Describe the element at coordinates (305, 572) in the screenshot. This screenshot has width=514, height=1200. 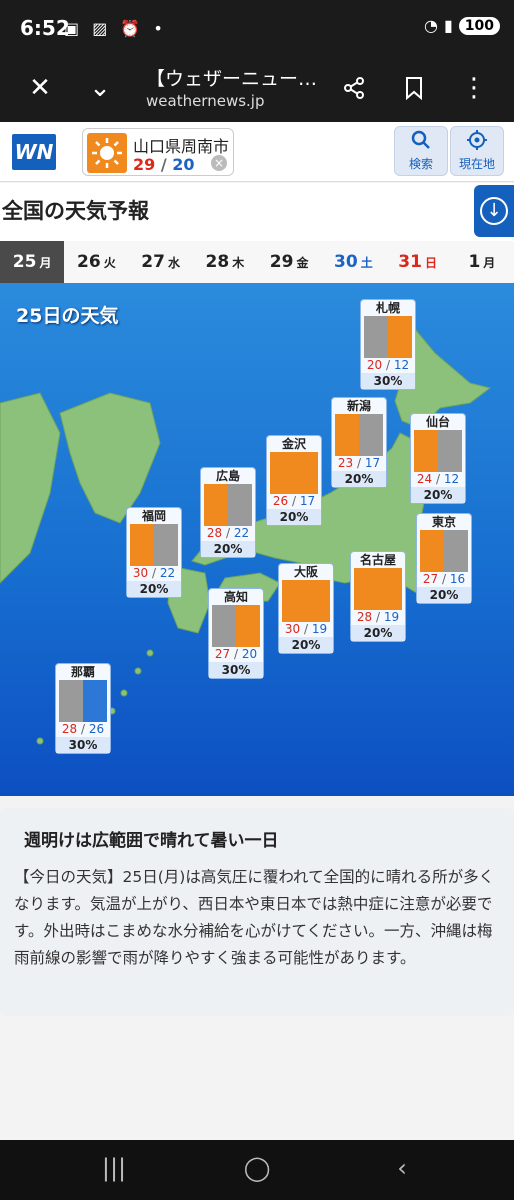
I see `city-name: 大阪` at that location.